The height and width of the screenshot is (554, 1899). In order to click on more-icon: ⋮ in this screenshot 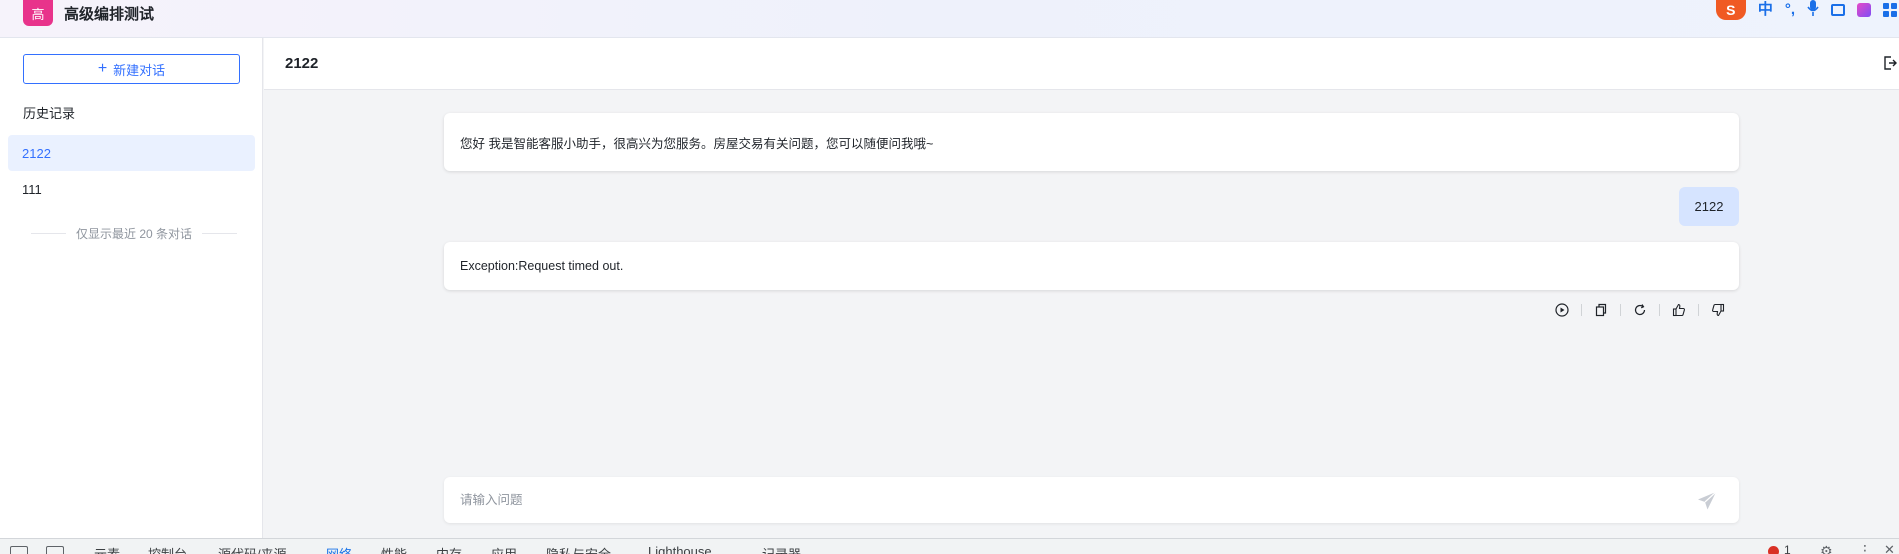, I will do `click(1865, 548)`.